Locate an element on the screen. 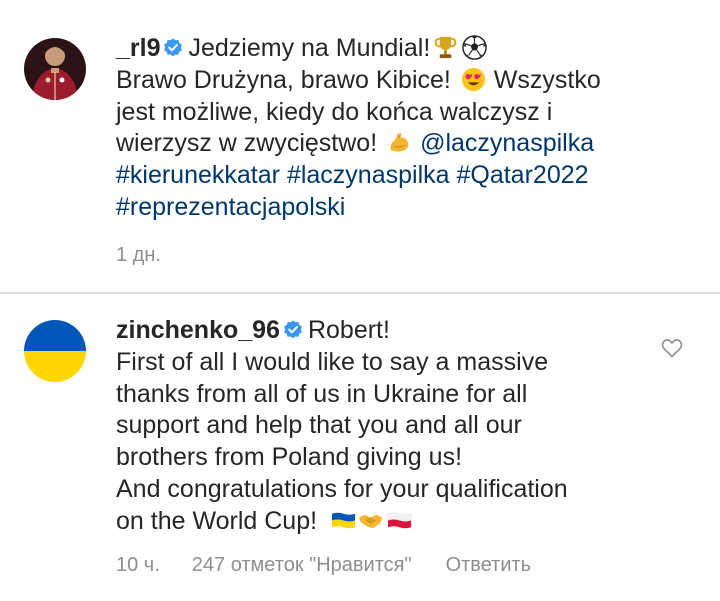  hashtag-laczynaspilka: #laczynaspilka is located at coordinates (368, 175).